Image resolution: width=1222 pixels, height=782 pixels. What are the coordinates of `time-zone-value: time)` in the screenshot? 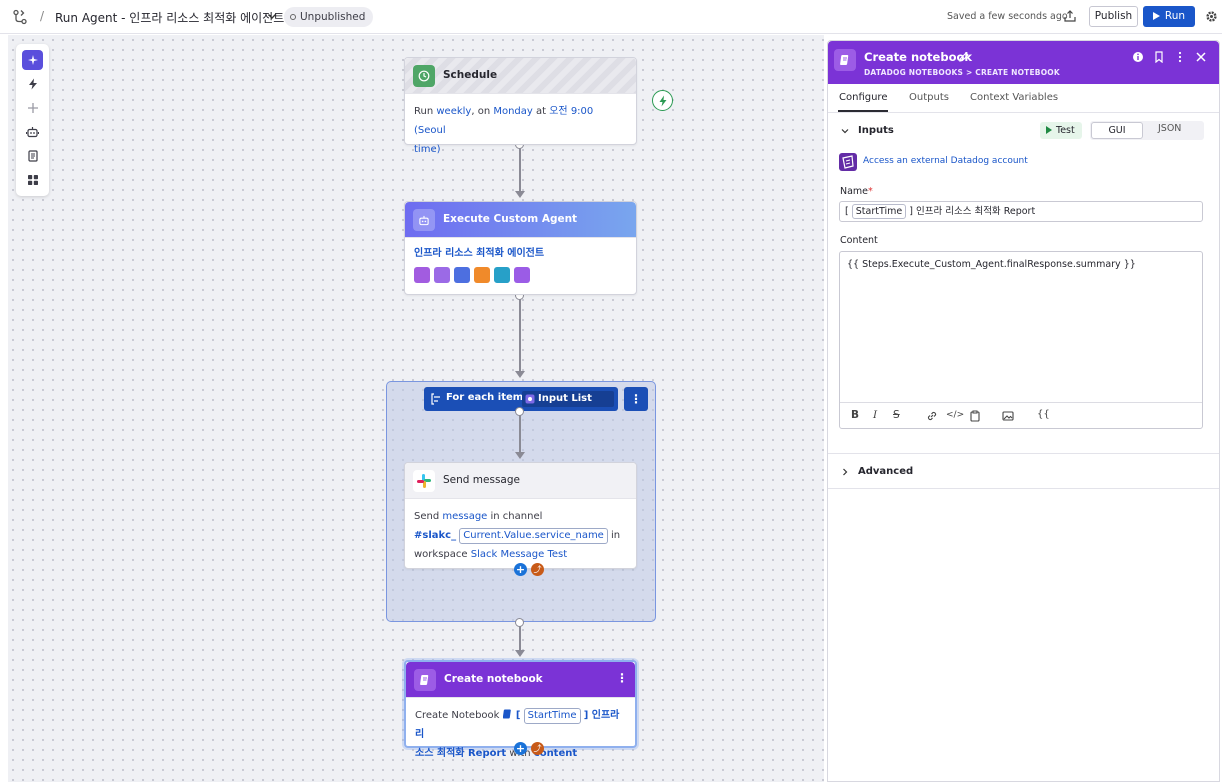 It's located at (427, 149).